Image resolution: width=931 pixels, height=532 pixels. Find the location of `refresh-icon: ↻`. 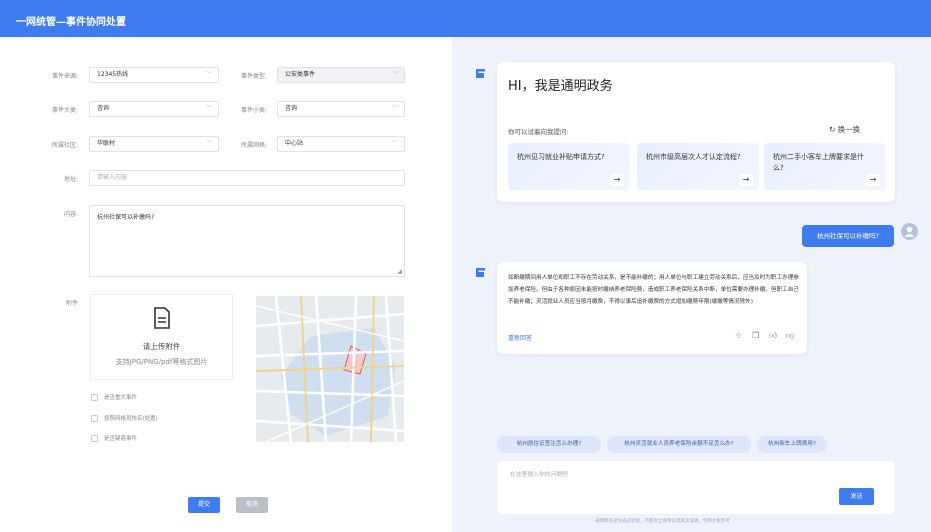

refresh-icon: ↻ is located at coordinates (833, 129).